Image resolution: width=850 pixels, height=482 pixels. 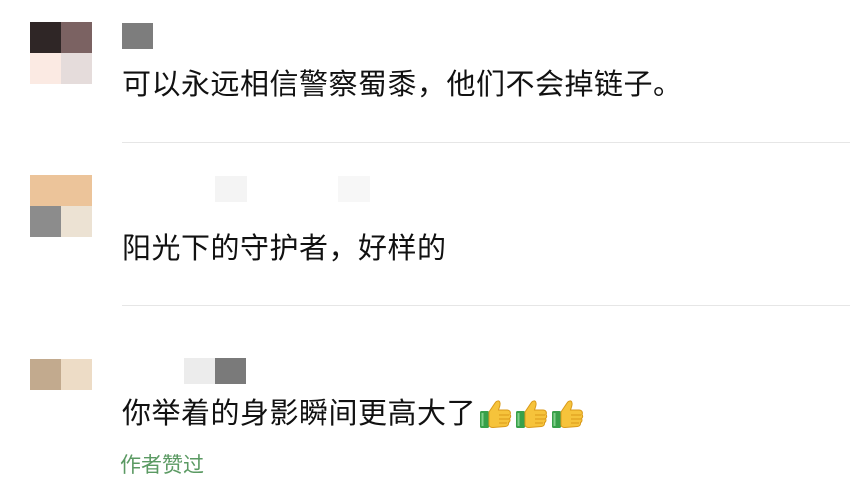 I want to click on author-liked-label: 作者赞过, so click(x=162, y=465).